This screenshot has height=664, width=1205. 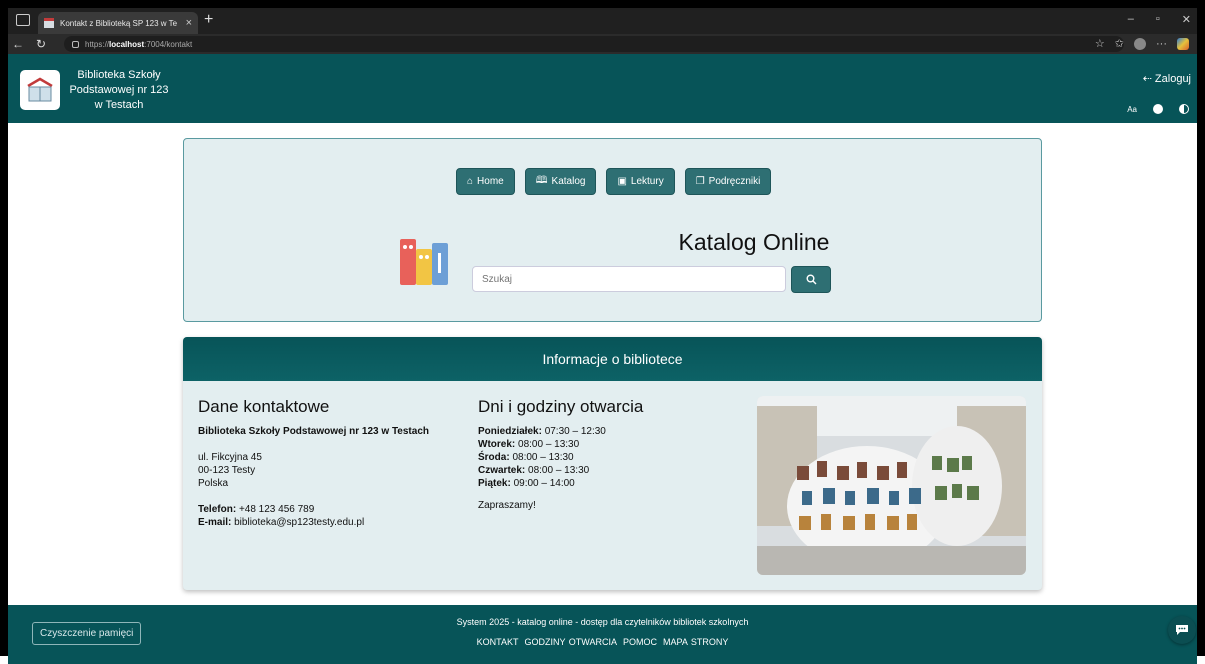 I want to click on search-icon, so click(x=811, y=279).